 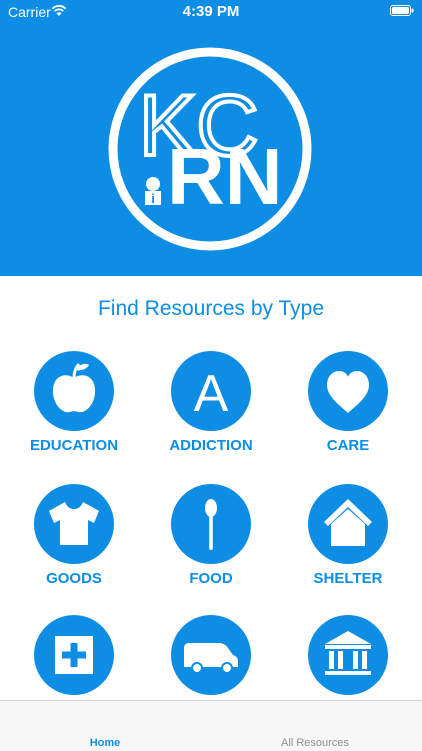 I want to click on category-government-circle, so click(x=348, y=655).